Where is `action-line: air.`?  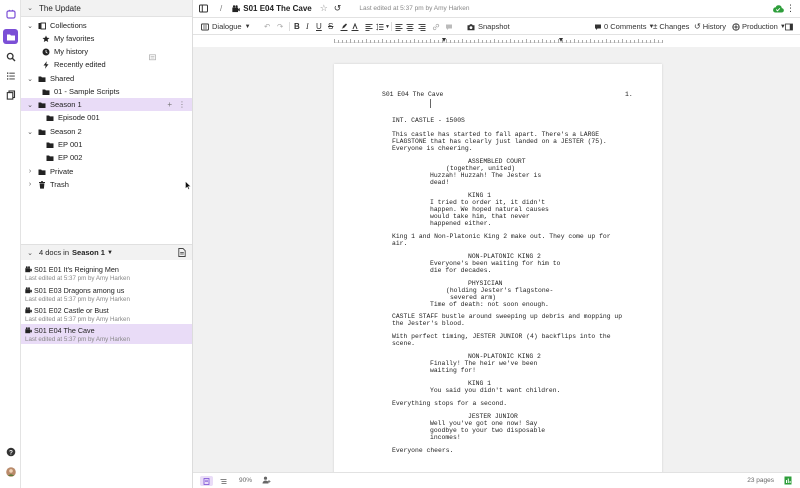
action-line: air. is located at coordinates (399, 243).